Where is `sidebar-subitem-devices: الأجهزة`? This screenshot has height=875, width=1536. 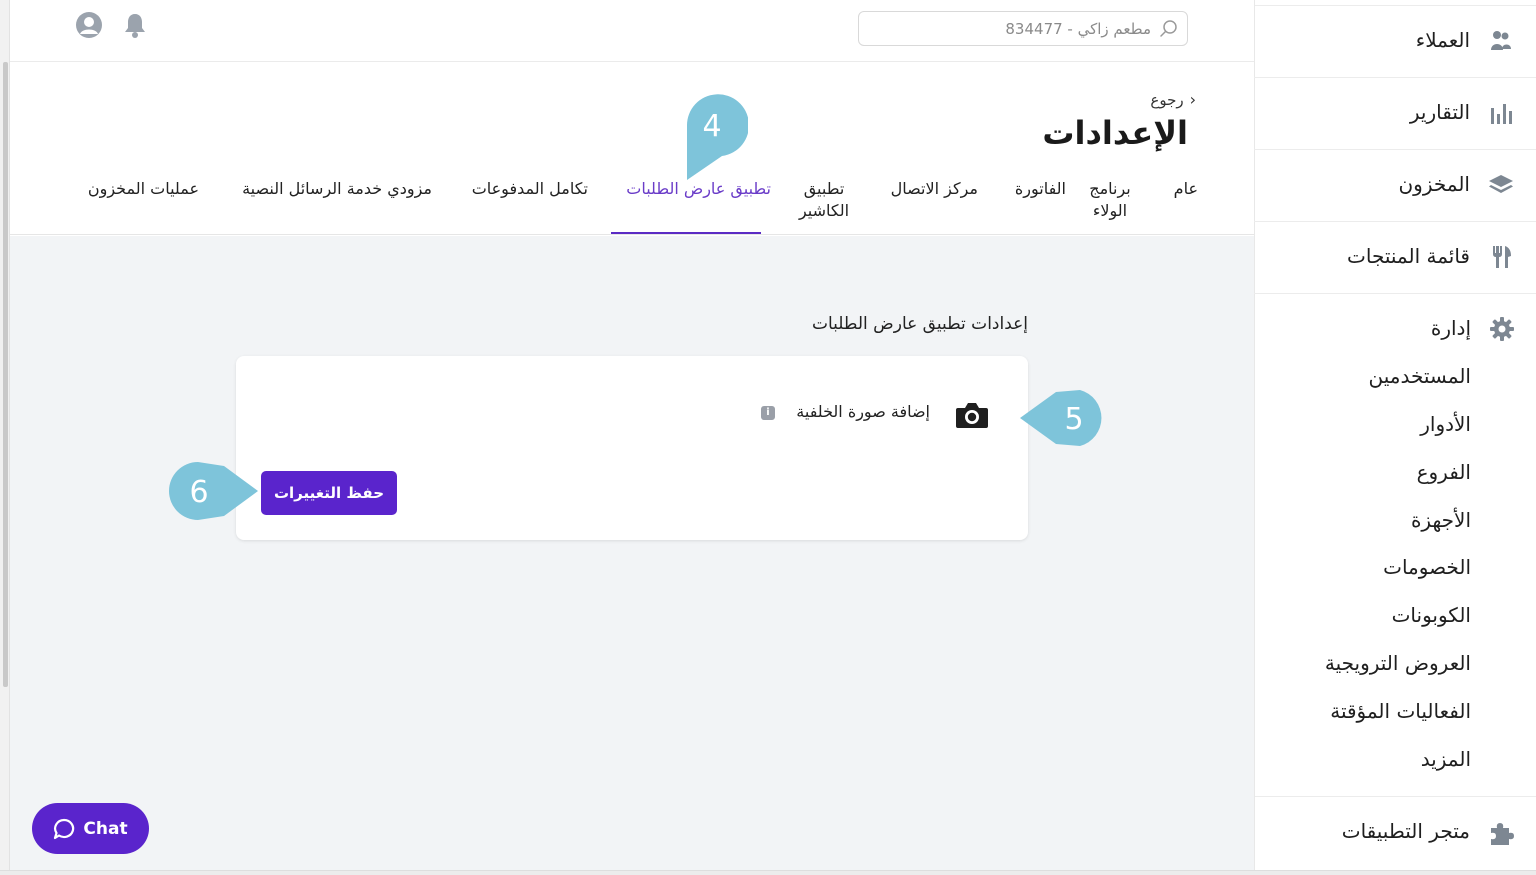 sidebar-subitem-devices: الأجهزة is located at coordinates (1441, 520).